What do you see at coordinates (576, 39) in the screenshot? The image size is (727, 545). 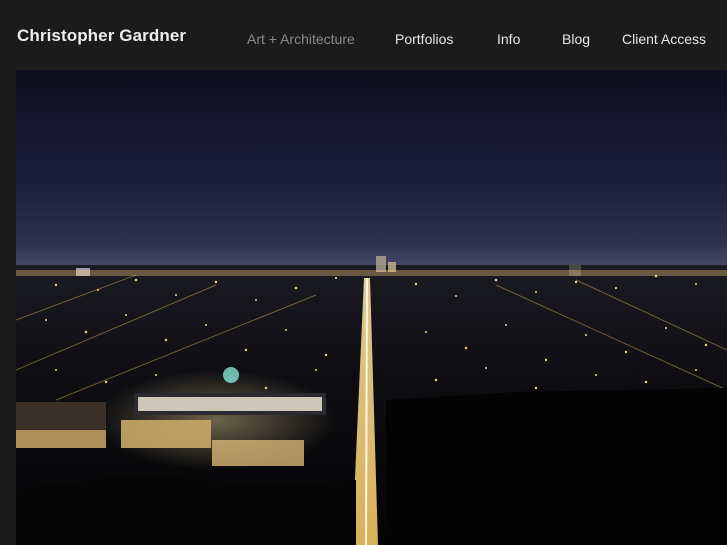 I see `nav-blog: Blog` at bounding box center [576, 39].